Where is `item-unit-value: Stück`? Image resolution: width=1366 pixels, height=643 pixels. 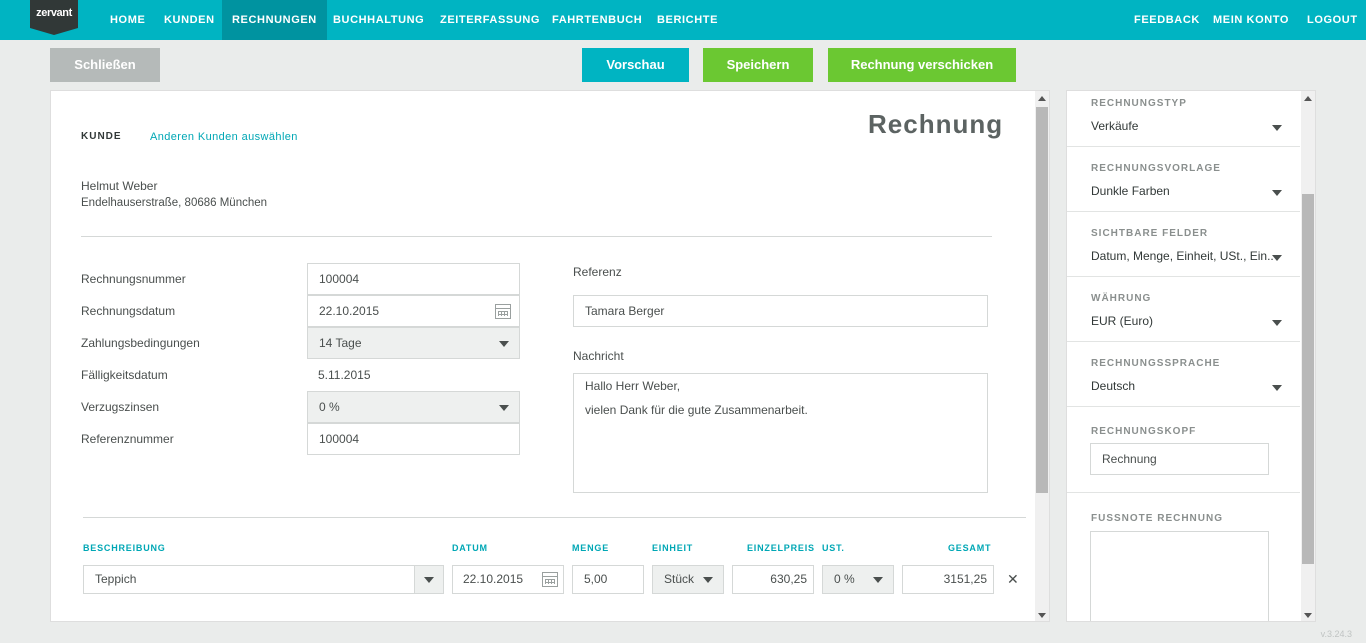 item-unit-value: Stück is located at coordinates (679, 579).